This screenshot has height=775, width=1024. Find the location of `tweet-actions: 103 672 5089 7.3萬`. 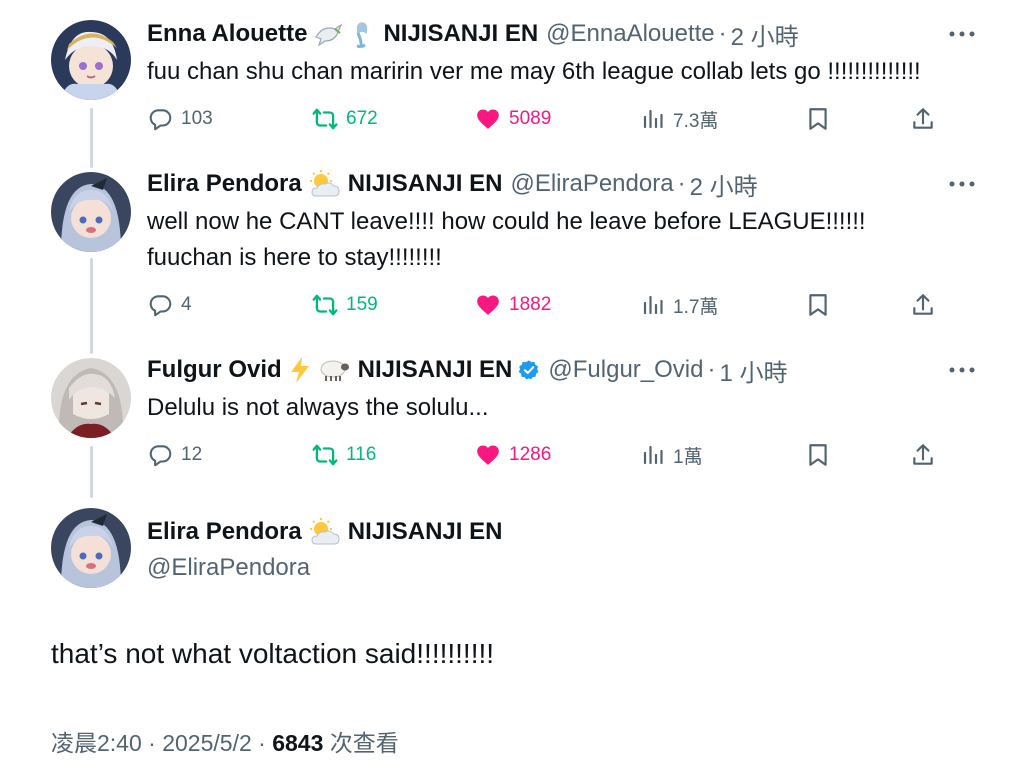

tweet-actions: 103 672 5089 7.3萬 is located at coordinates (547, 119).